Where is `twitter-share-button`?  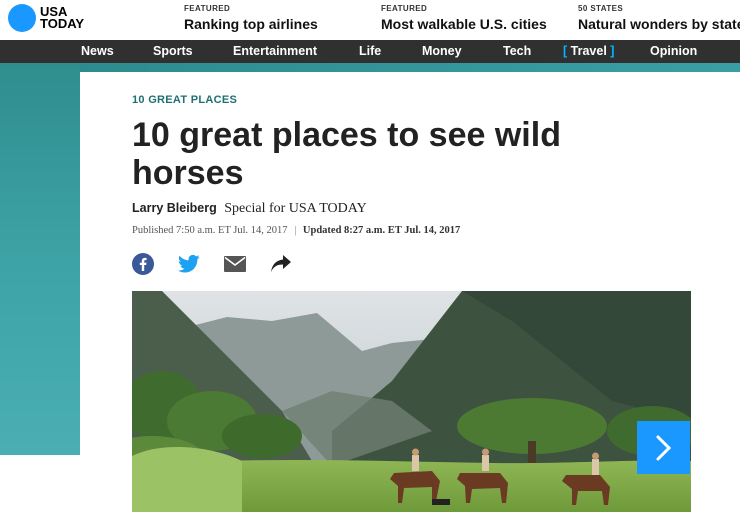 twitter-share-button is located at coordinates (189, 264).